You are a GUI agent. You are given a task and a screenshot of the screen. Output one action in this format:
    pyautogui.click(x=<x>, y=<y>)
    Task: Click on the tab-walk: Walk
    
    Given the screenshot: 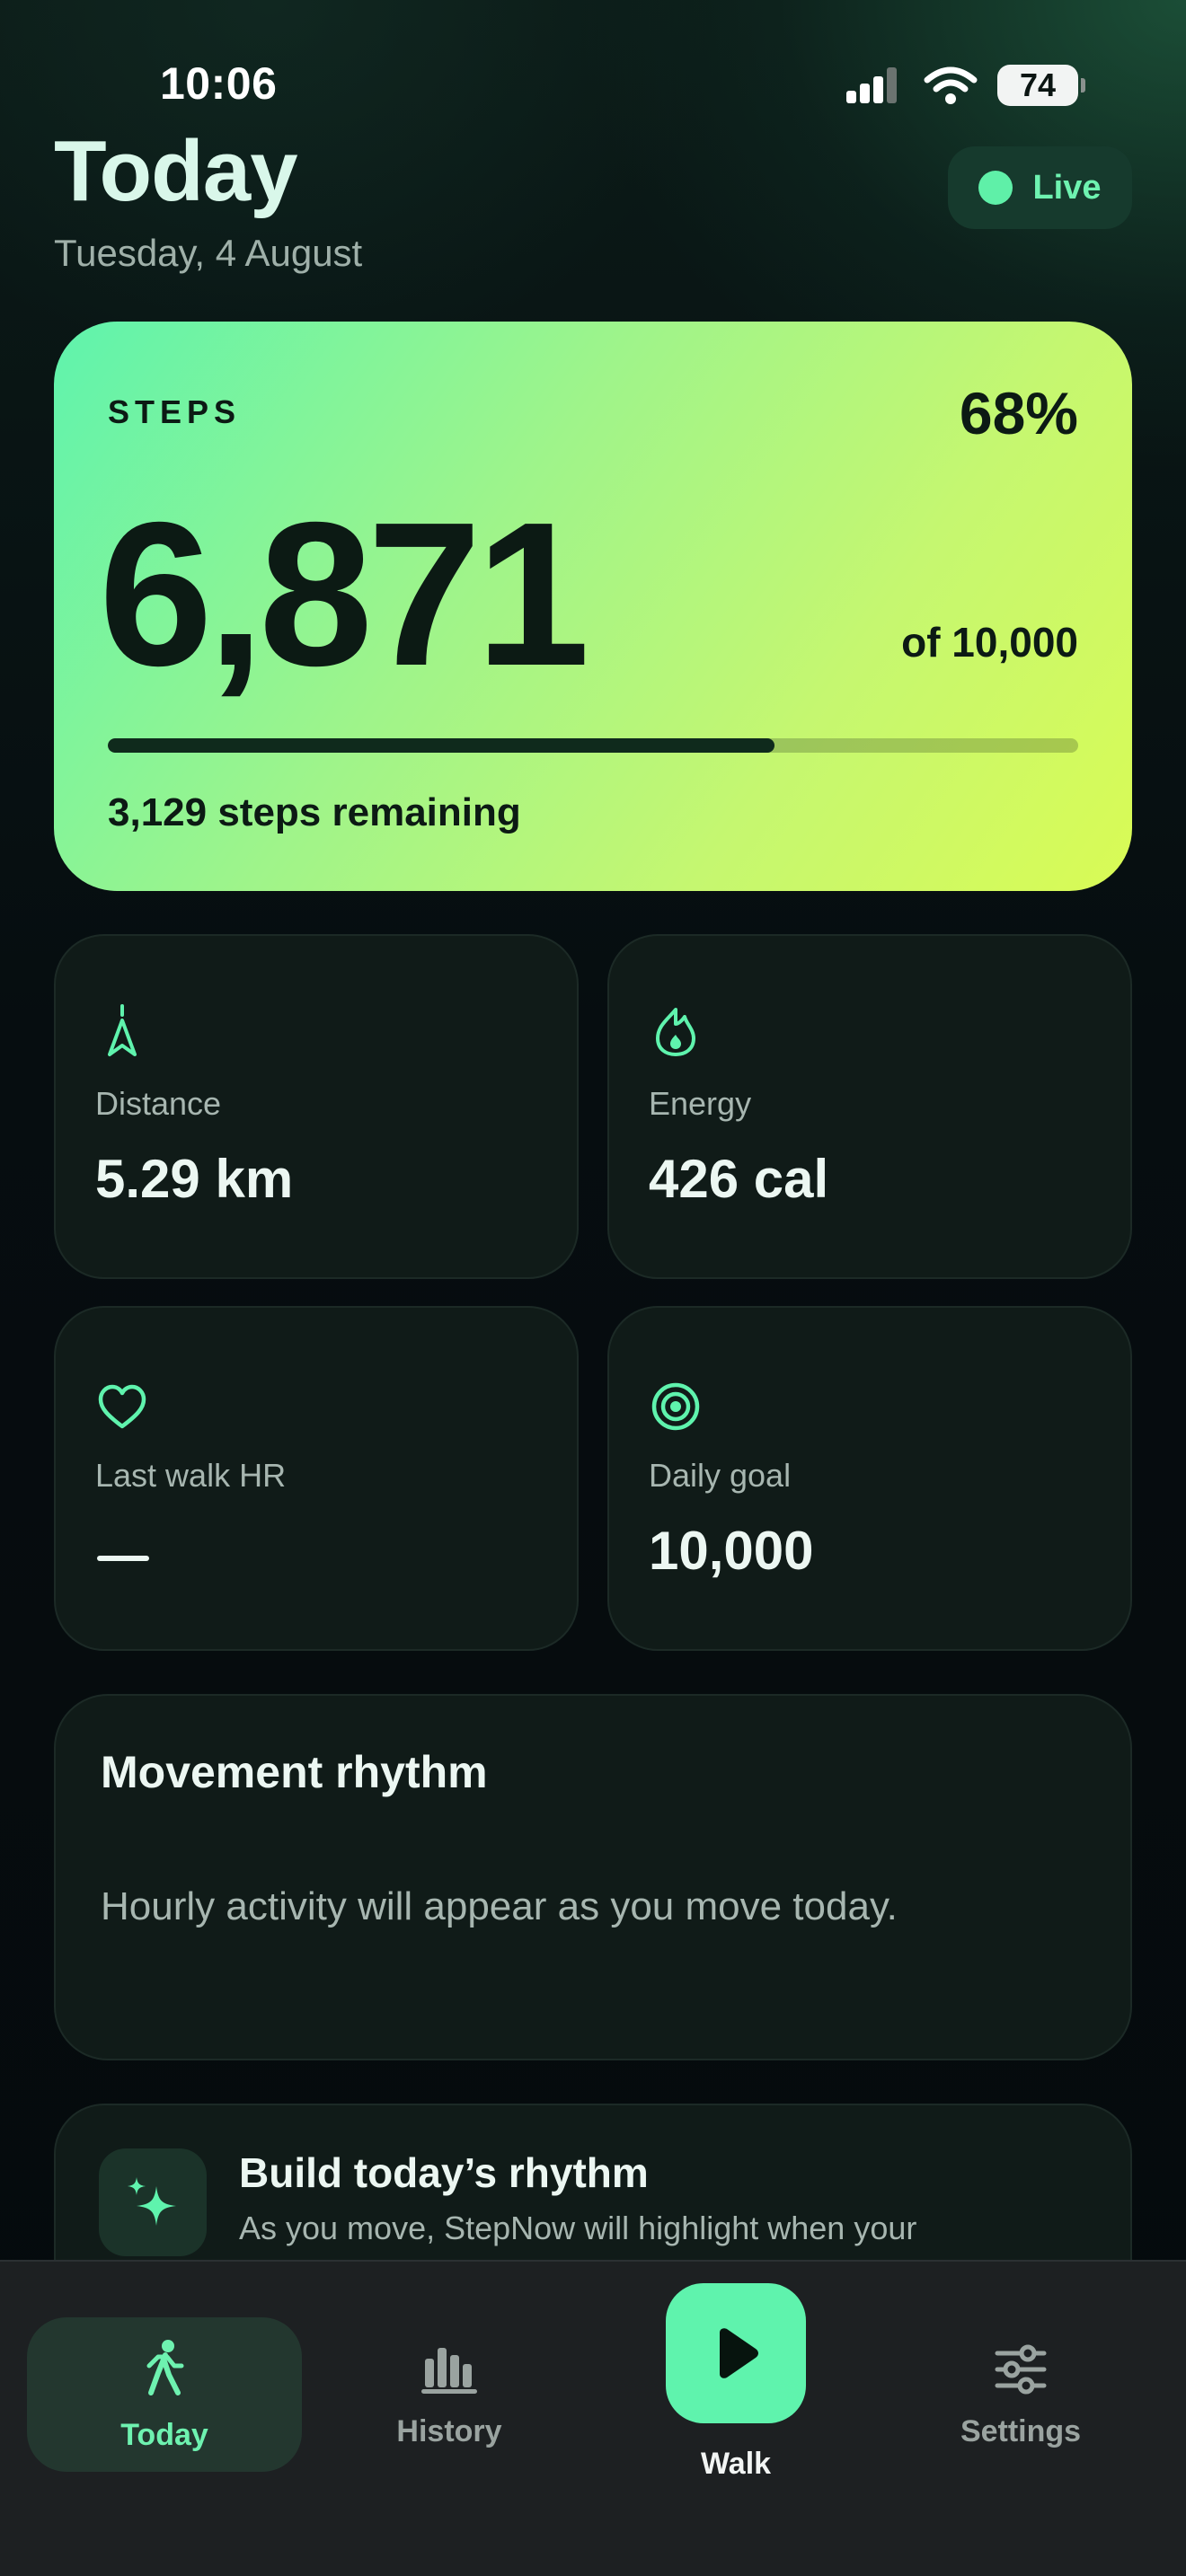 What is the action you would take?
    pyautogui.click(x=736, y=2464)
    